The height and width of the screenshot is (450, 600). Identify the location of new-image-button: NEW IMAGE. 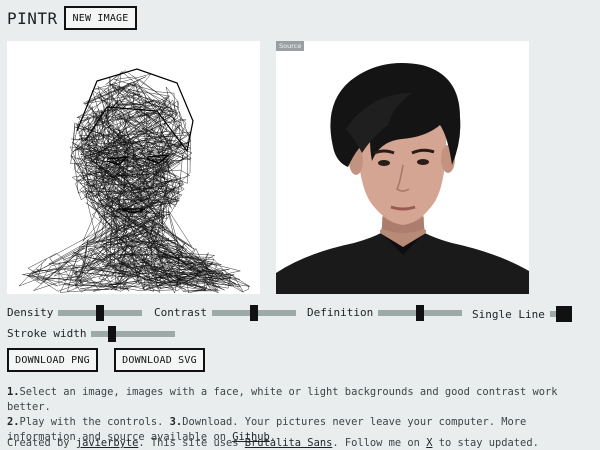
(100, 18).